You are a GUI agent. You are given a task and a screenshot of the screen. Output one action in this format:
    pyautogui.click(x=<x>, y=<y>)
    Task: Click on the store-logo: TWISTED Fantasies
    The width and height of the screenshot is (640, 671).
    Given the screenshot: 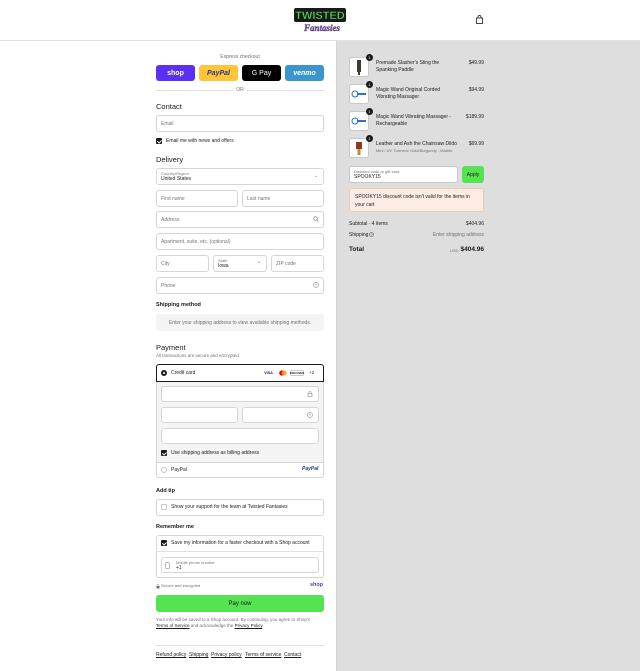 What is the action you would take?
    pyautogui.click(x=320, y=20)
    